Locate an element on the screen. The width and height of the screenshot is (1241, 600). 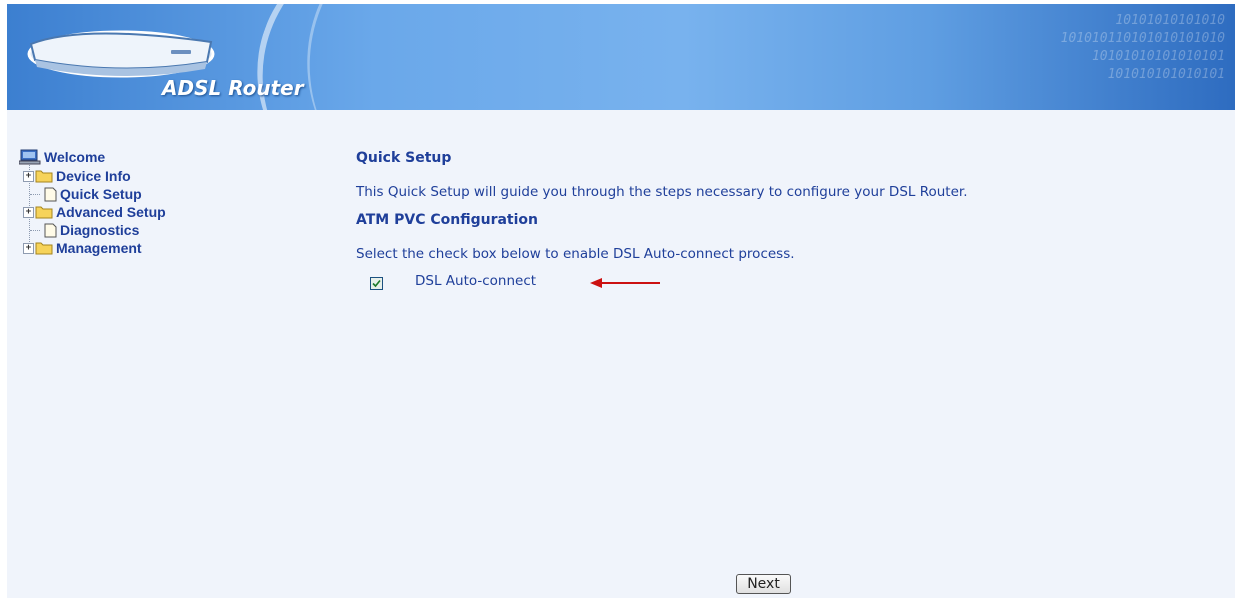
brand-title: ADSL Router is located at coordinates (233, 88).